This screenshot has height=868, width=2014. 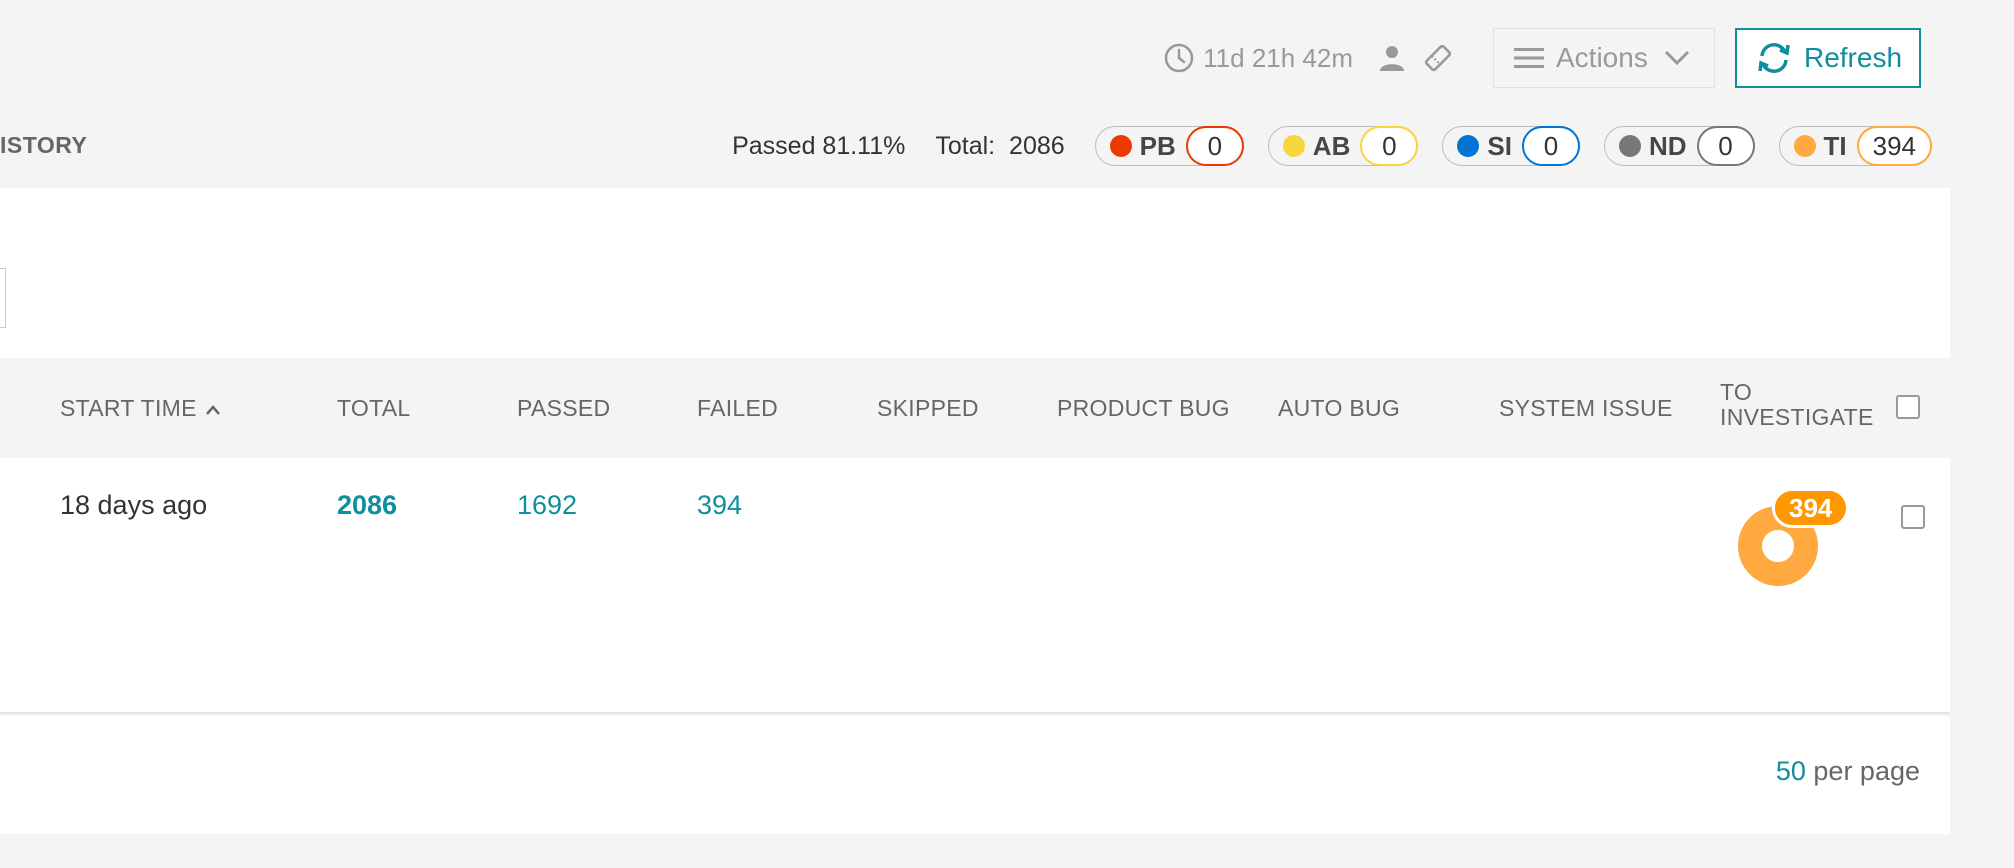 I want to click on row-failed: 394, so click(x=719, y=505).